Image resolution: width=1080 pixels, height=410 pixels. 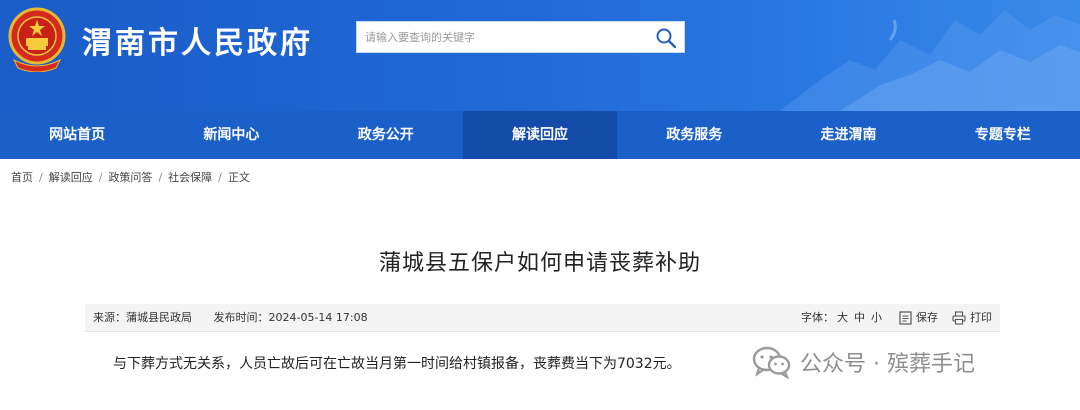 I want to click on nav-item-news: 新闻中心, so click(x=231, y=135).